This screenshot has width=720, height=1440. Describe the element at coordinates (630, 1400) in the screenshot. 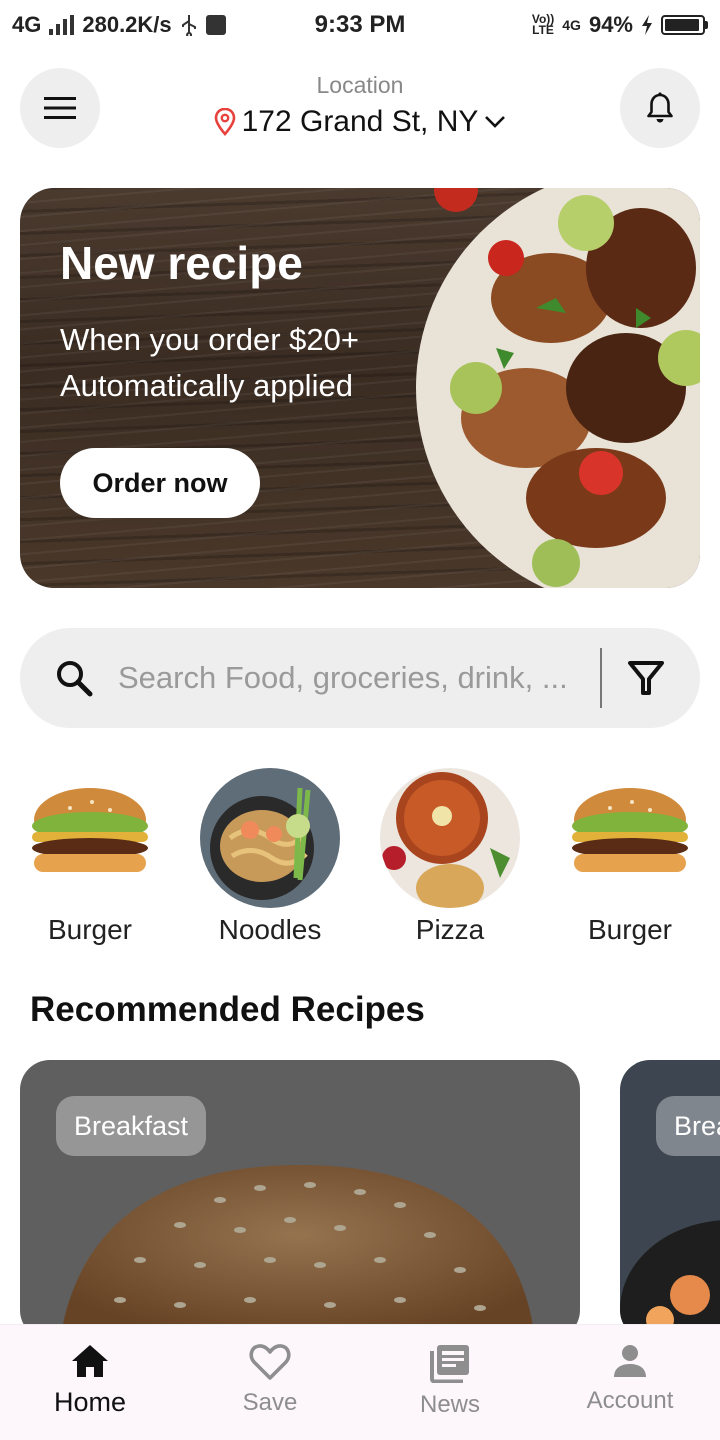

I see `nav-label: Account` at that location.